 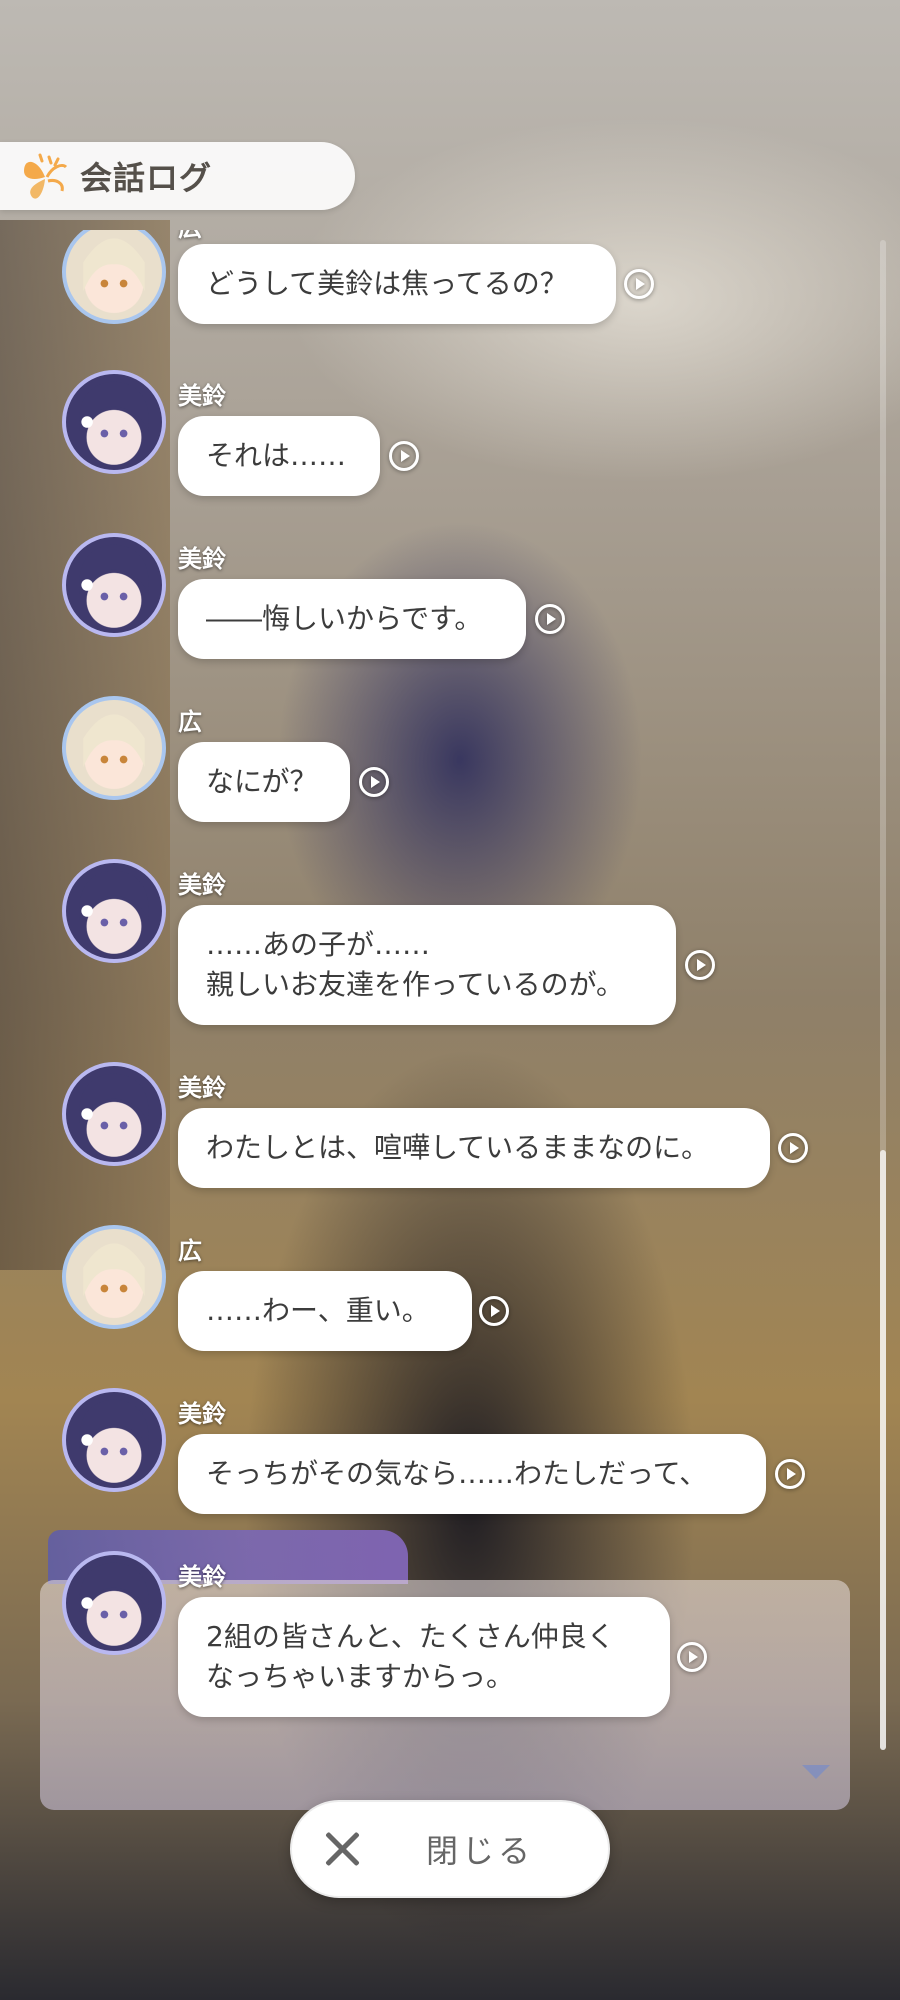 I want to click on dialogue-bubble: ――悔しいからです。, so click(x=352, y=619).